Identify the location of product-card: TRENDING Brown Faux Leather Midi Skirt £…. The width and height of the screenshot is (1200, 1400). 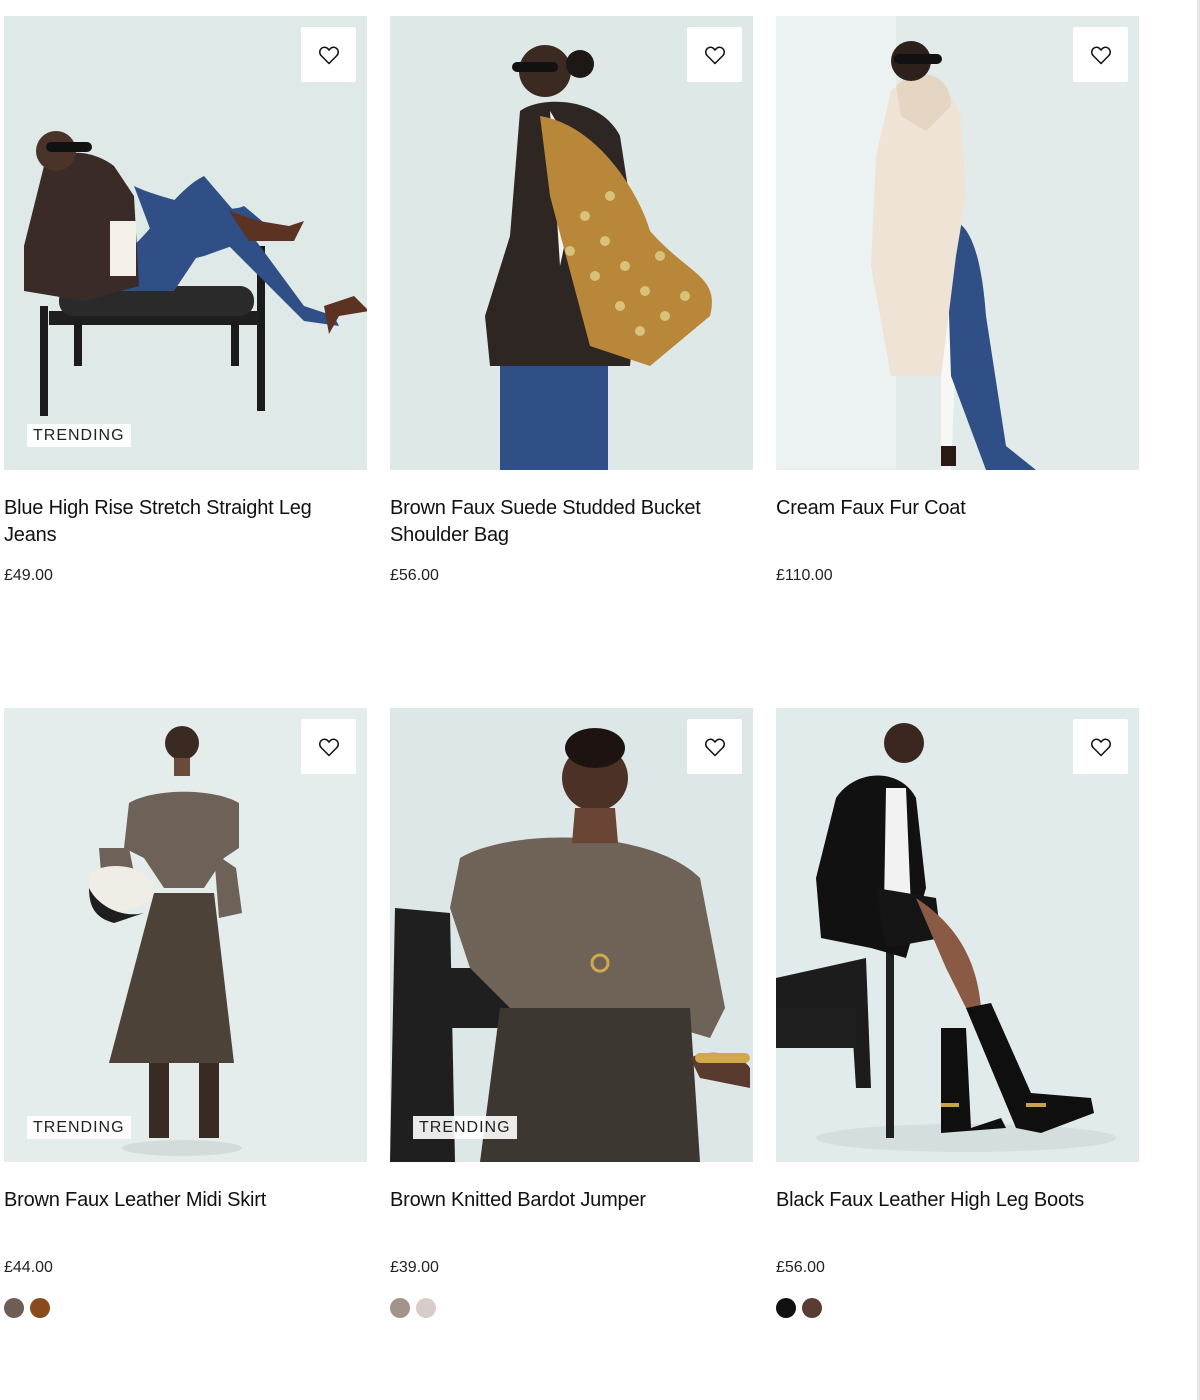
(185, 1054).